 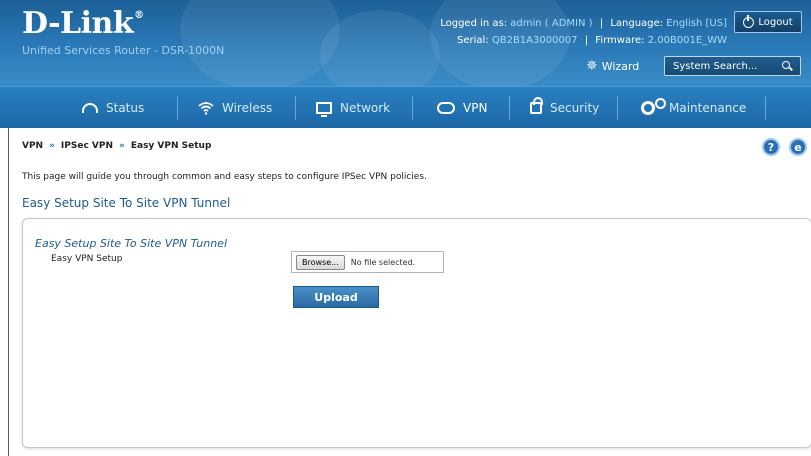 I want to click on upload-button: Upload, so click(x=336, y=297).